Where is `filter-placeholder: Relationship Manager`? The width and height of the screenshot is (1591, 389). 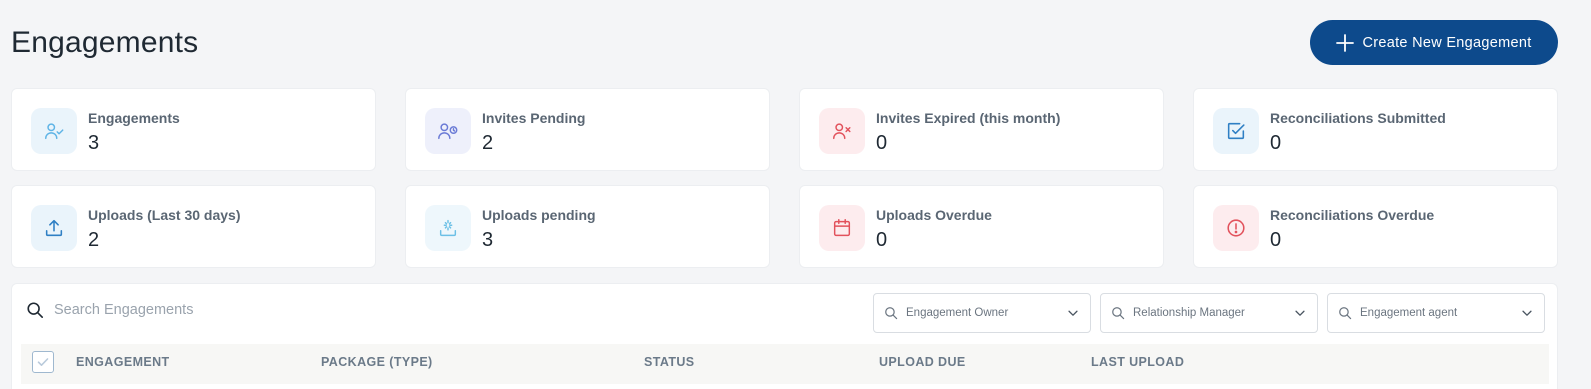 filter-placeholder: Relationship Manager is located at coordinates (1189, 313).